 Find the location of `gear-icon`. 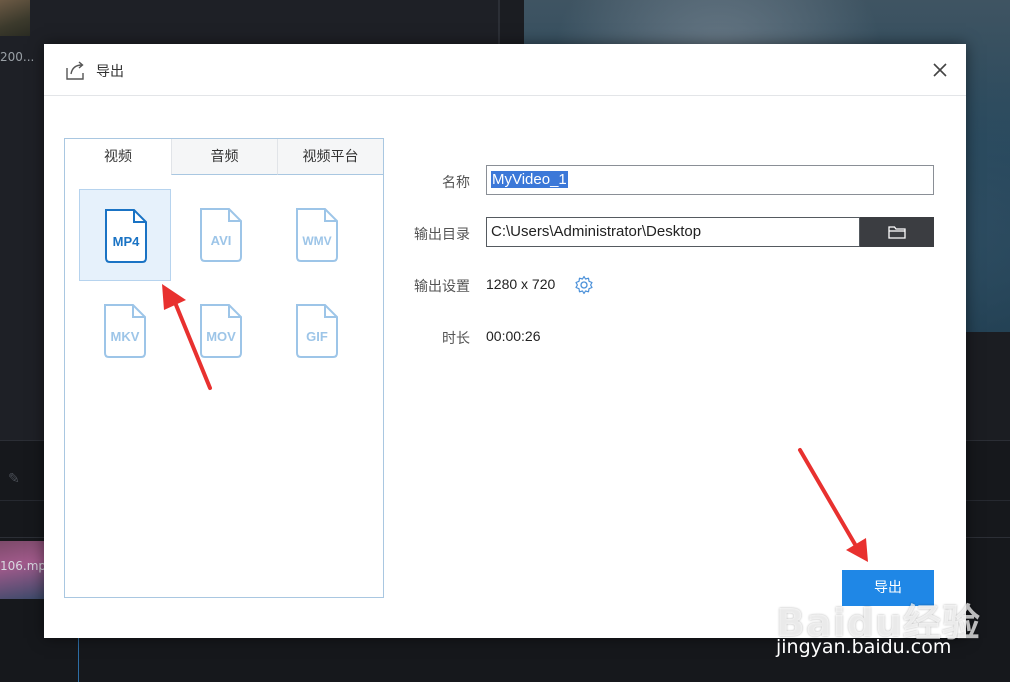

gear-icon is located at coordinates (584, 285).